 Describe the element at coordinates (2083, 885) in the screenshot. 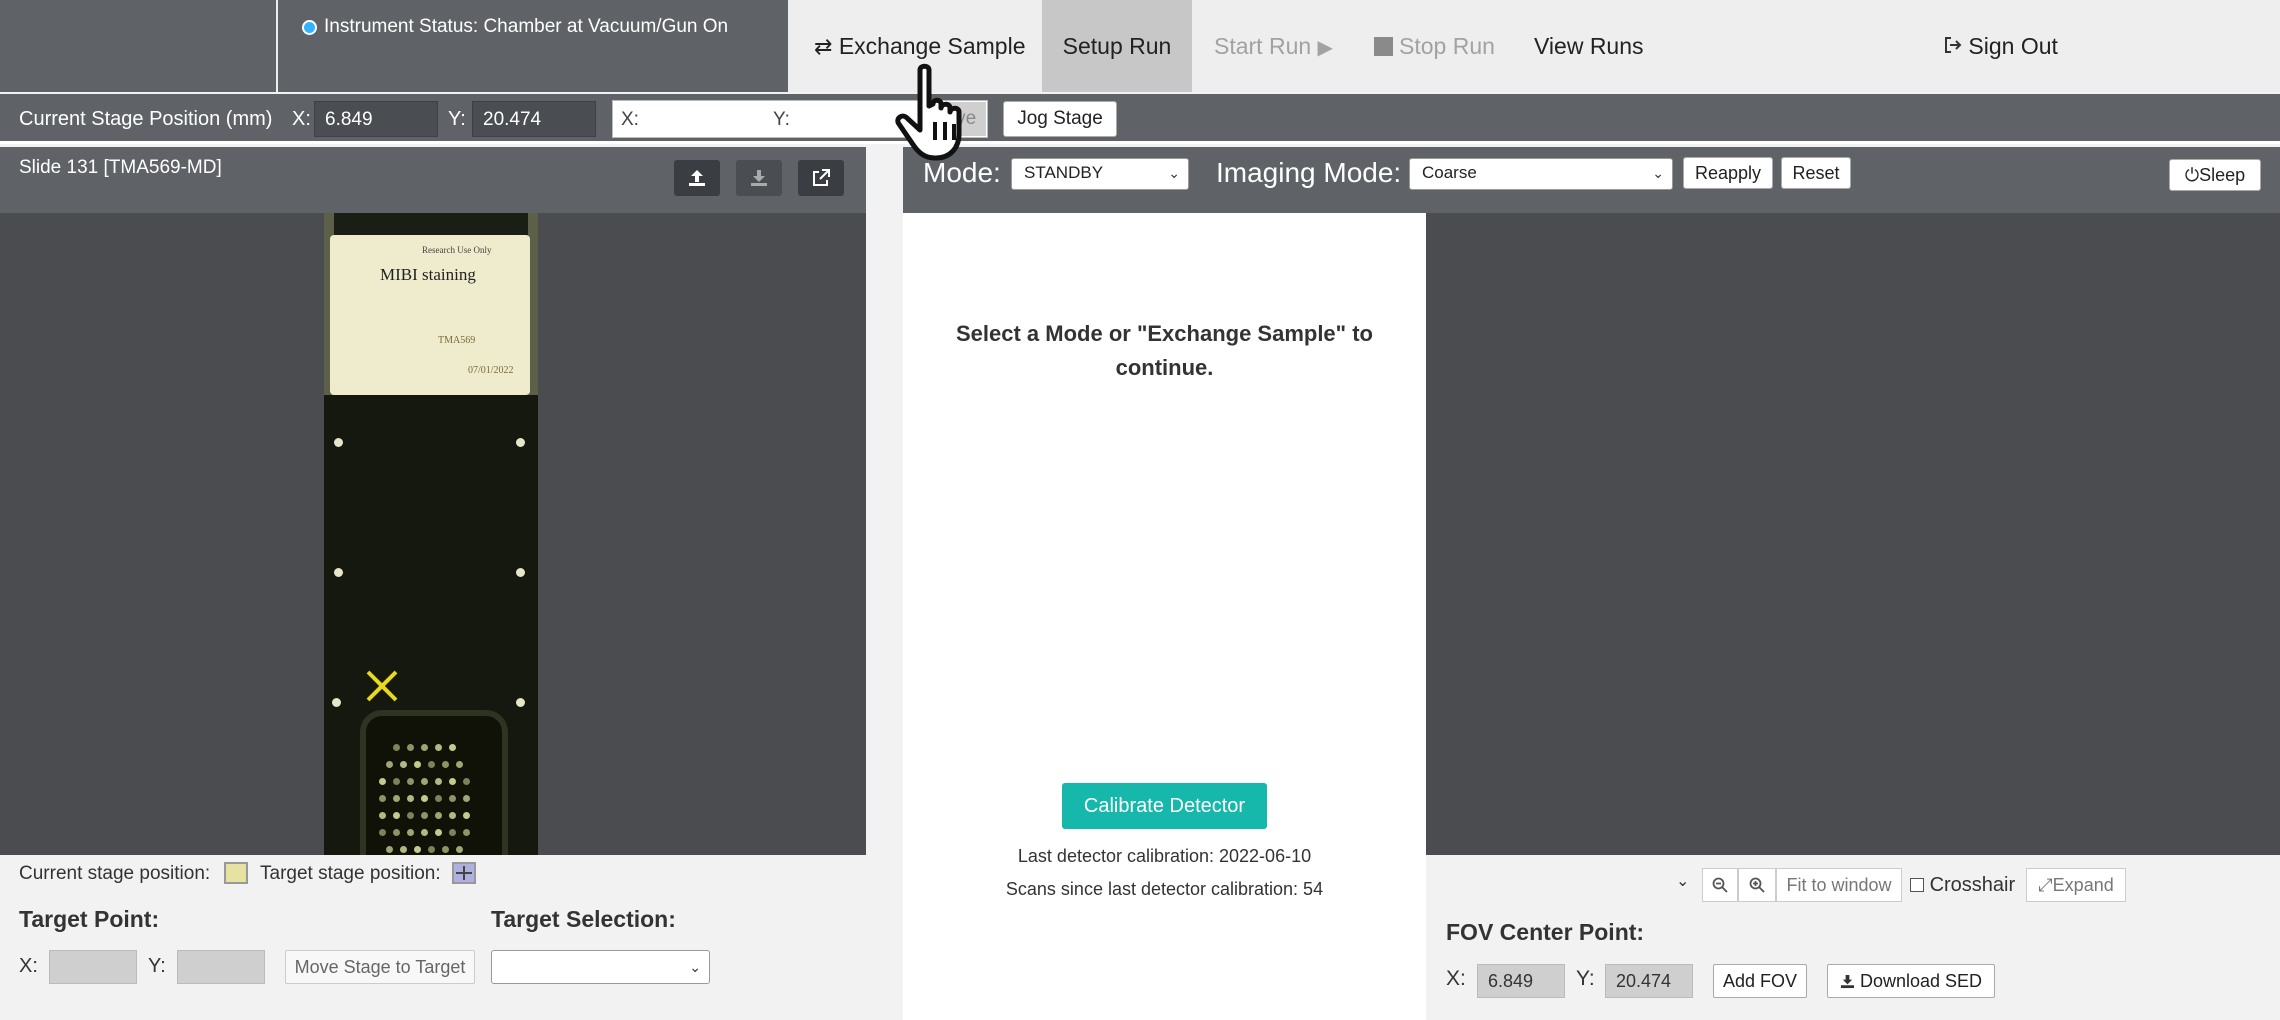

I see `expand-label: Expand` at that location.